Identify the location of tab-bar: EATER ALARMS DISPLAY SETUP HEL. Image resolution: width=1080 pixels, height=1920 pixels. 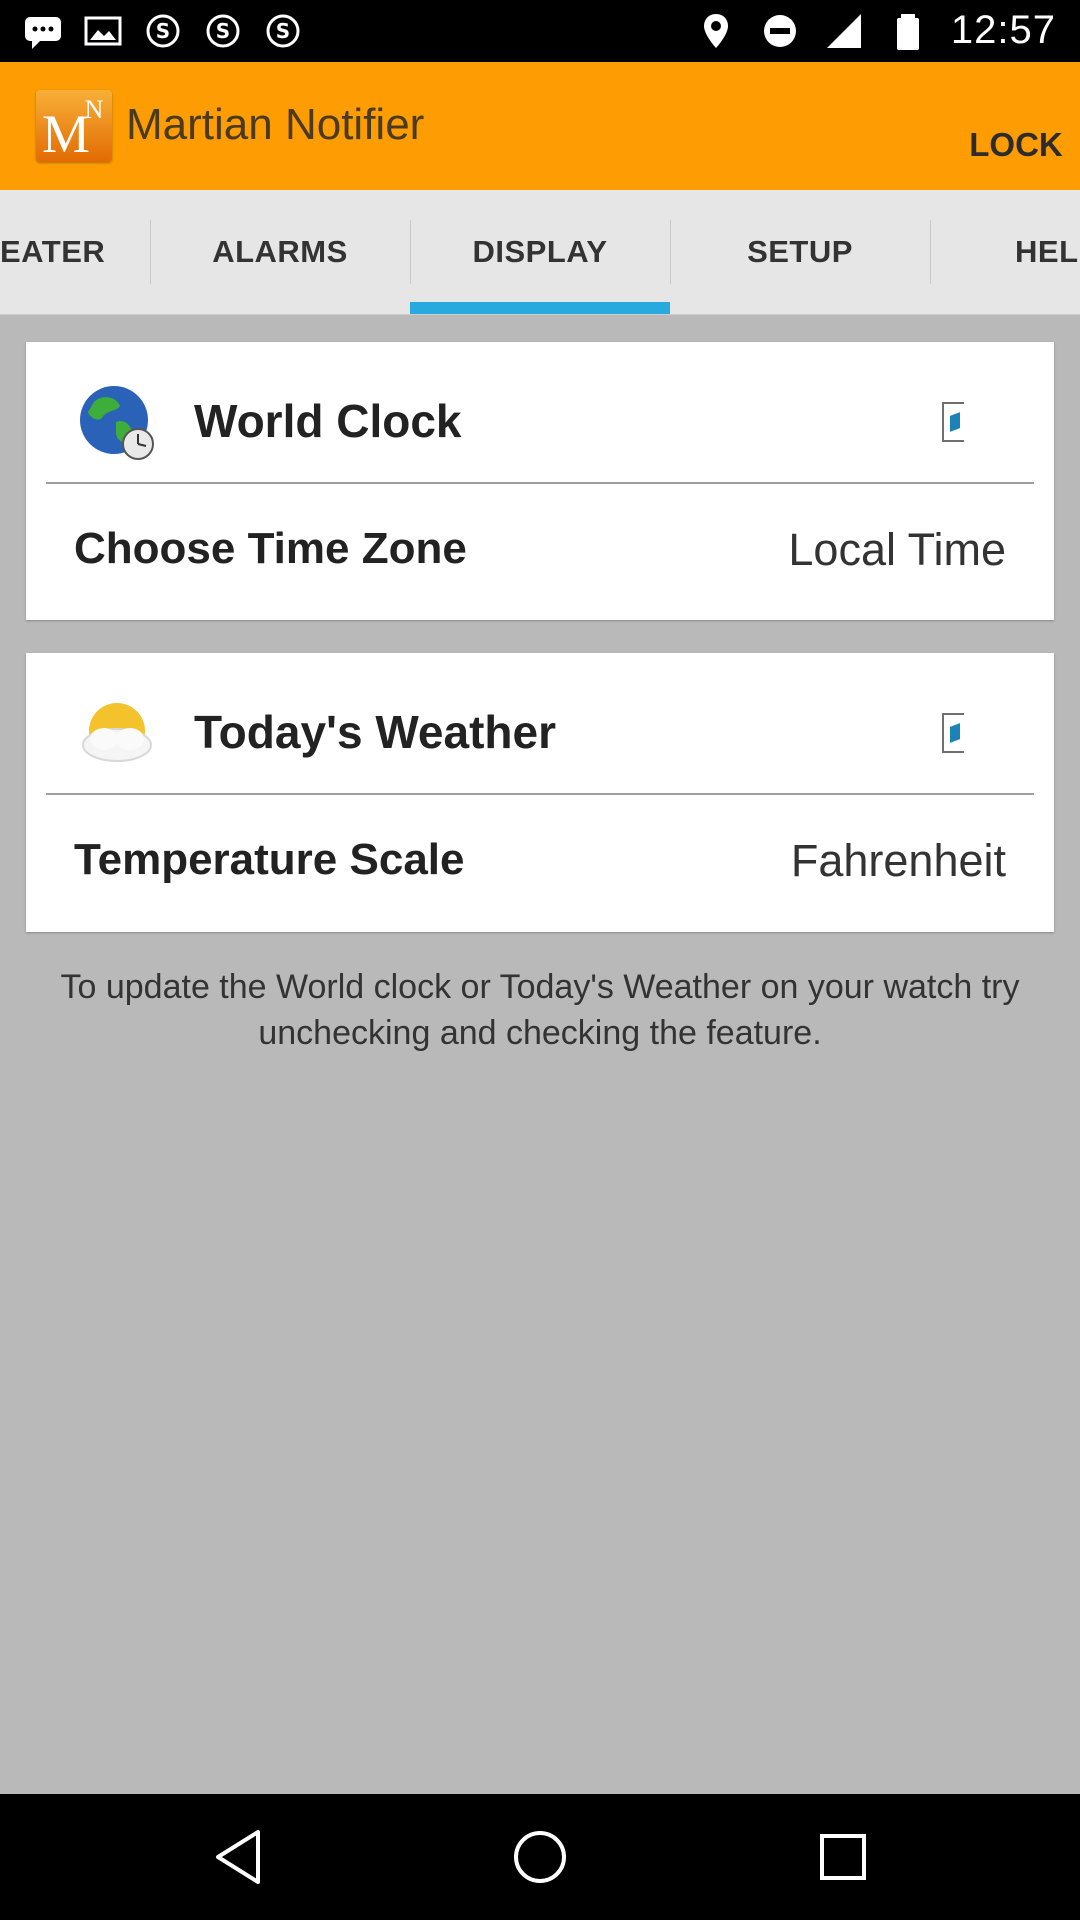
(540, 252).